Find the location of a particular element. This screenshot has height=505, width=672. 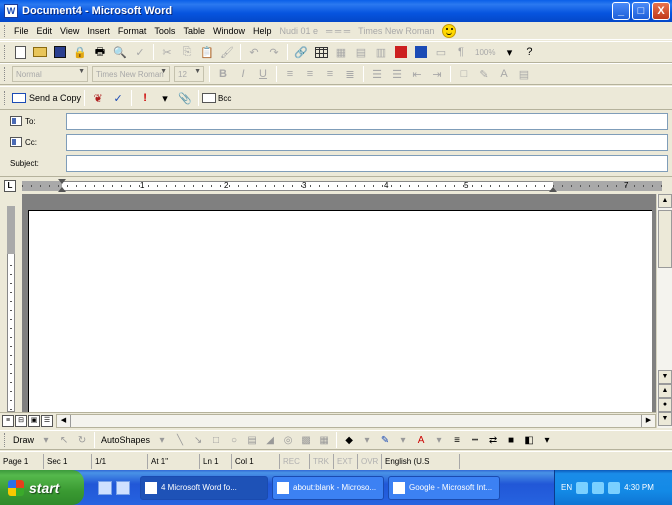

fill-color-icon: ◆ is located at coordinates (349, 440).